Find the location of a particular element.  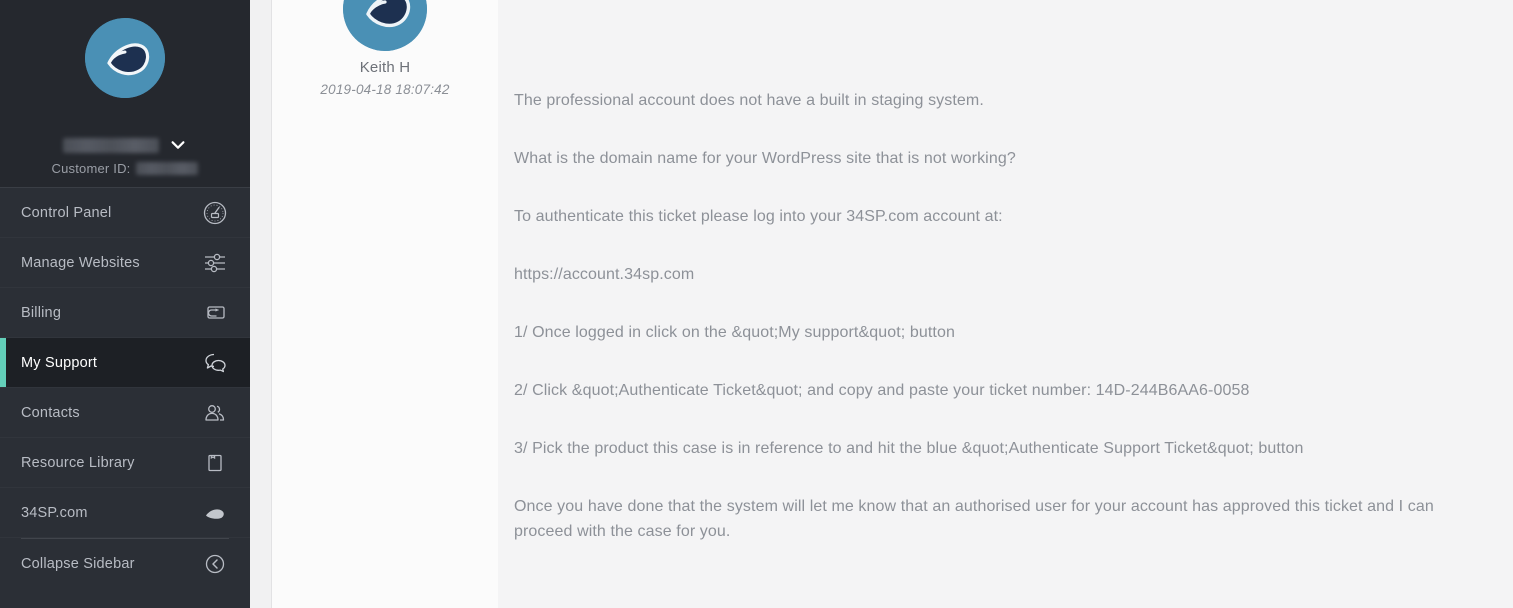

sidebar-item-billing: Billing is located at coordinates (125, 313).